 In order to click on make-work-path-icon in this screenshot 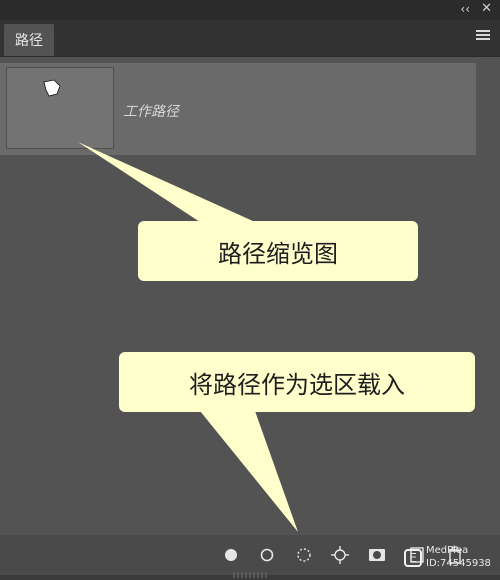, I will do `click(340, 555)`.